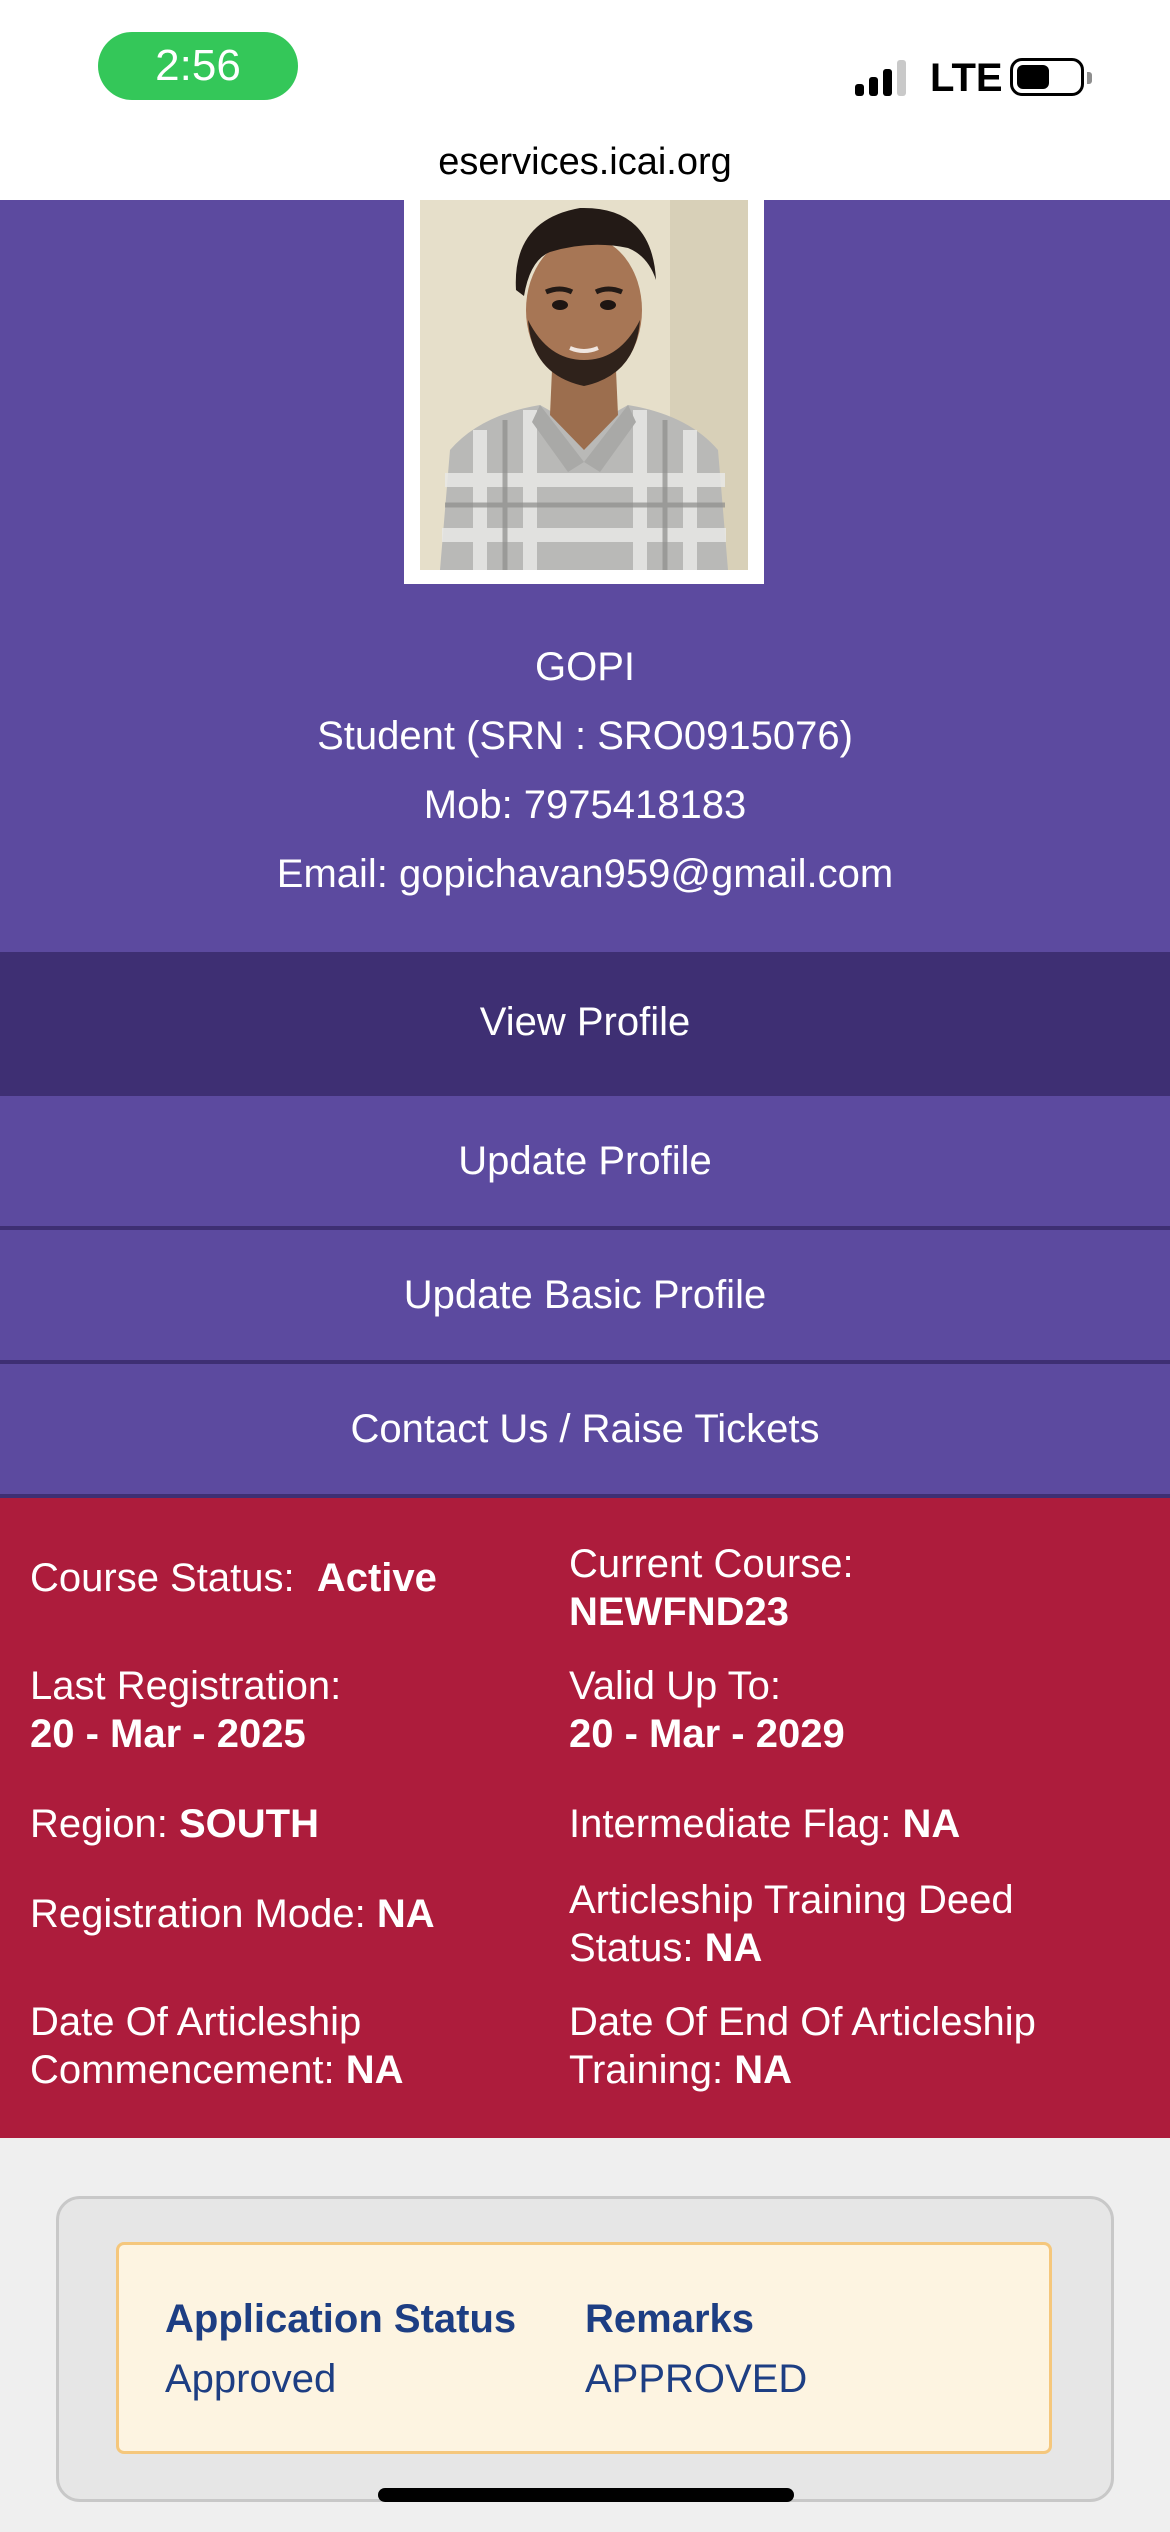  What do you see at coordinates (168, 1734) in the screenshot?
I see `last-registration-value: 20 - Mar - 2025` at bounding box center [168, 1734].